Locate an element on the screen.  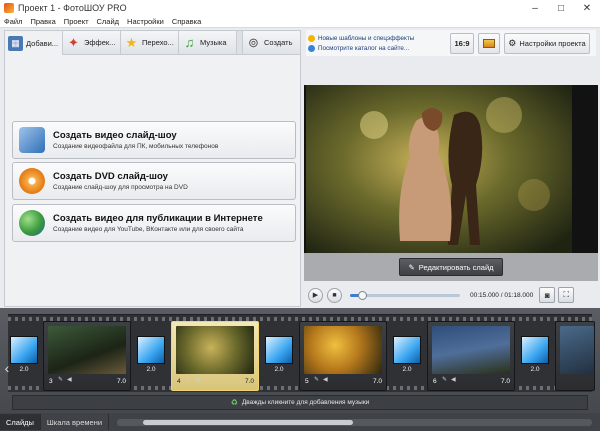
tab-create: ⊚ Создать is located at coordinates (271, 42).